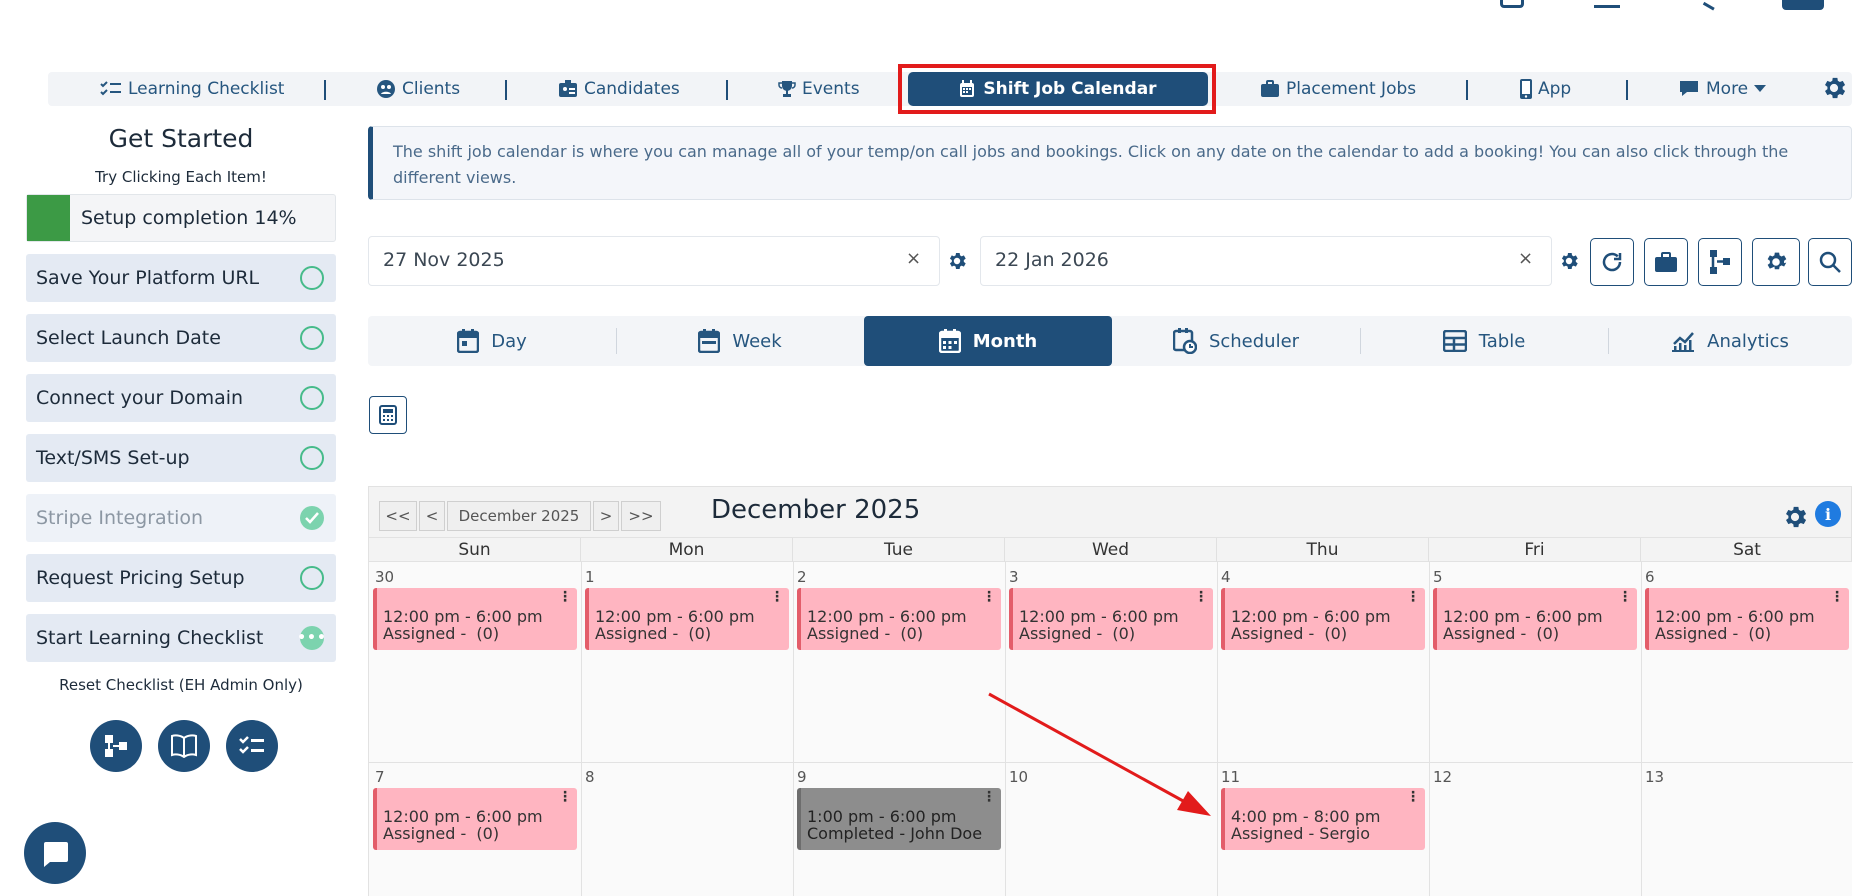  What do you see at coordinates (116, 746) in the screenshot?
I see `sitemap-icon` at bounding box center [116, 746].